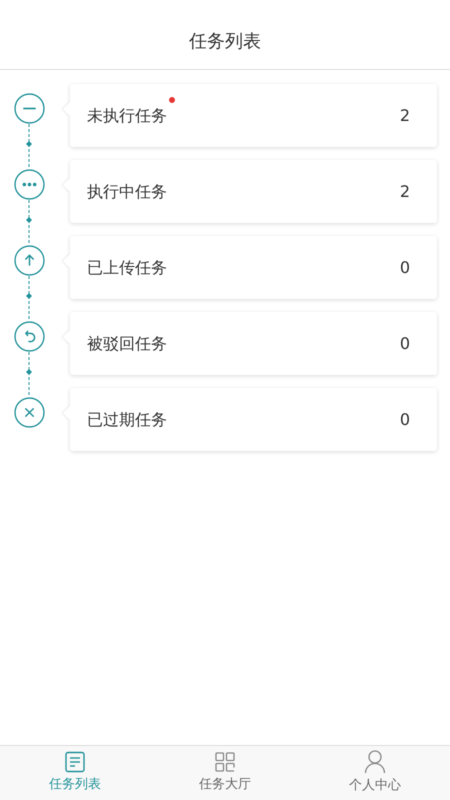 This screenshot has height=800, width=450. Describe the element at coordinates (225, 42) in the screenshot. I see `page-title: 任务列表` at that location.